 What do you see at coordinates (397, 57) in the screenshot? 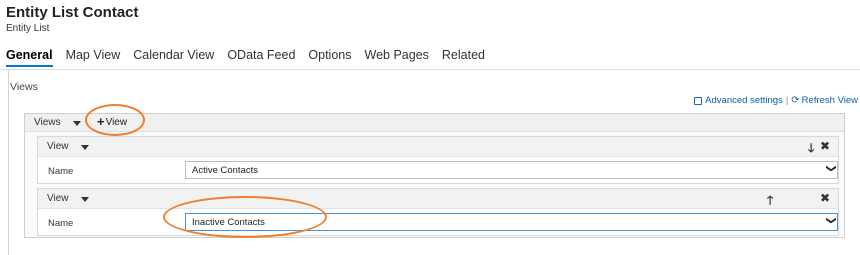
I see `tab-web-pages: Web Pages` at bounding box center [397, 57].